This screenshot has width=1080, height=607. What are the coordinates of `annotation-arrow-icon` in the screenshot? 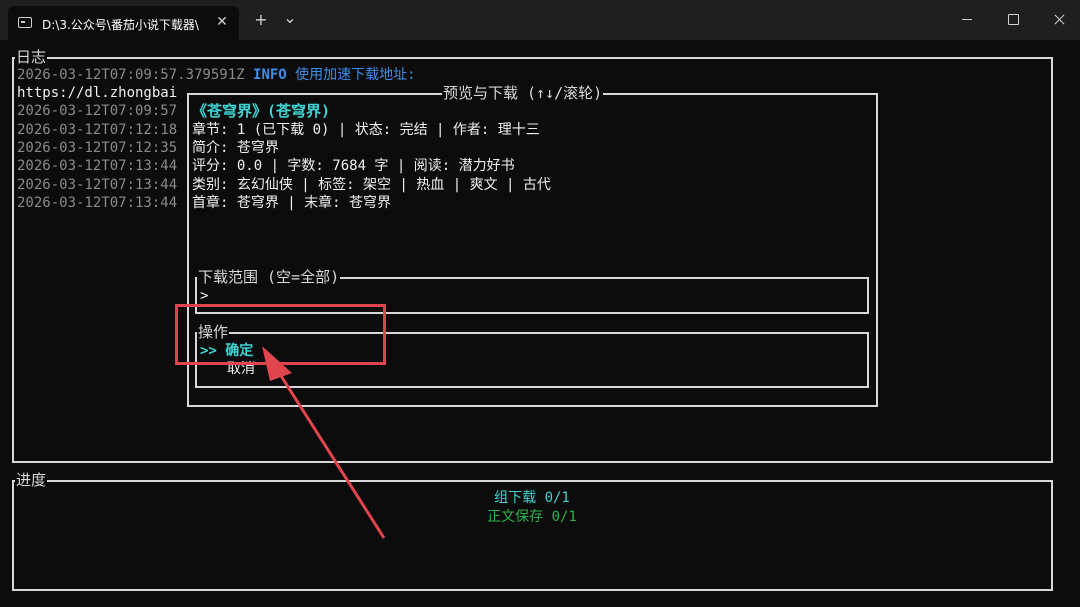 It's located at (324, 442).